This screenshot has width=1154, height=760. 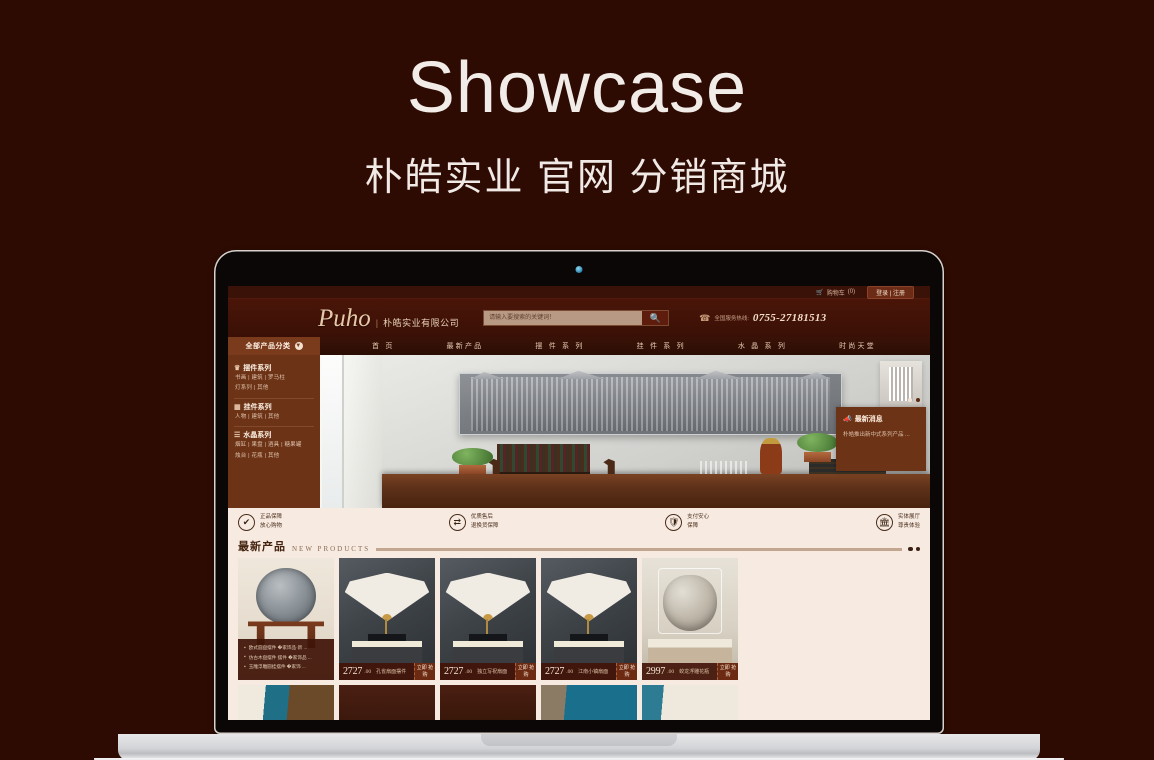 I want to click on fan-product-image, so click(x=589, y=597).